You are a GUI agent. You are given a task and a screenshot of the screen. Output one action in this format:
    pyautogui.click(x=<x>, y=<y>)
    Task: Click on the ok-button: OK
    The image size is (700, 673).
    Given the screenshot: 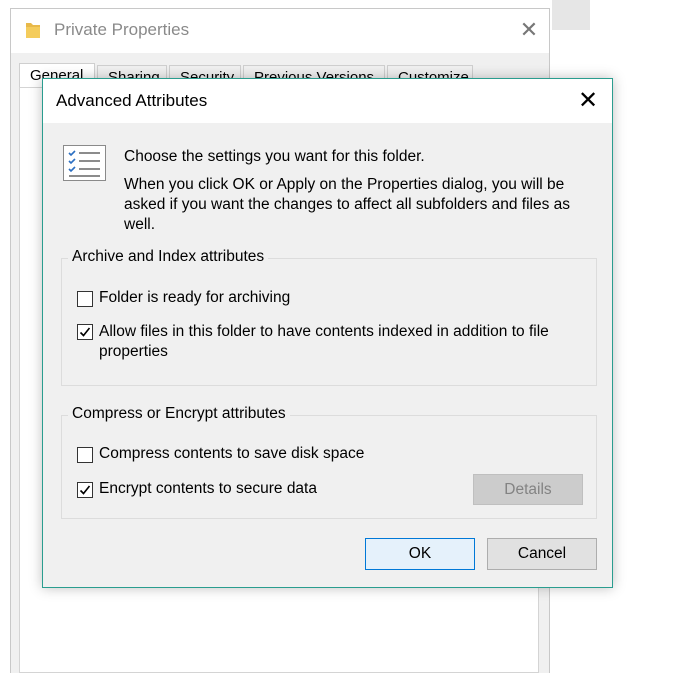 What is the action you would take?
    pyautogui.click(x=420, y=554)
    